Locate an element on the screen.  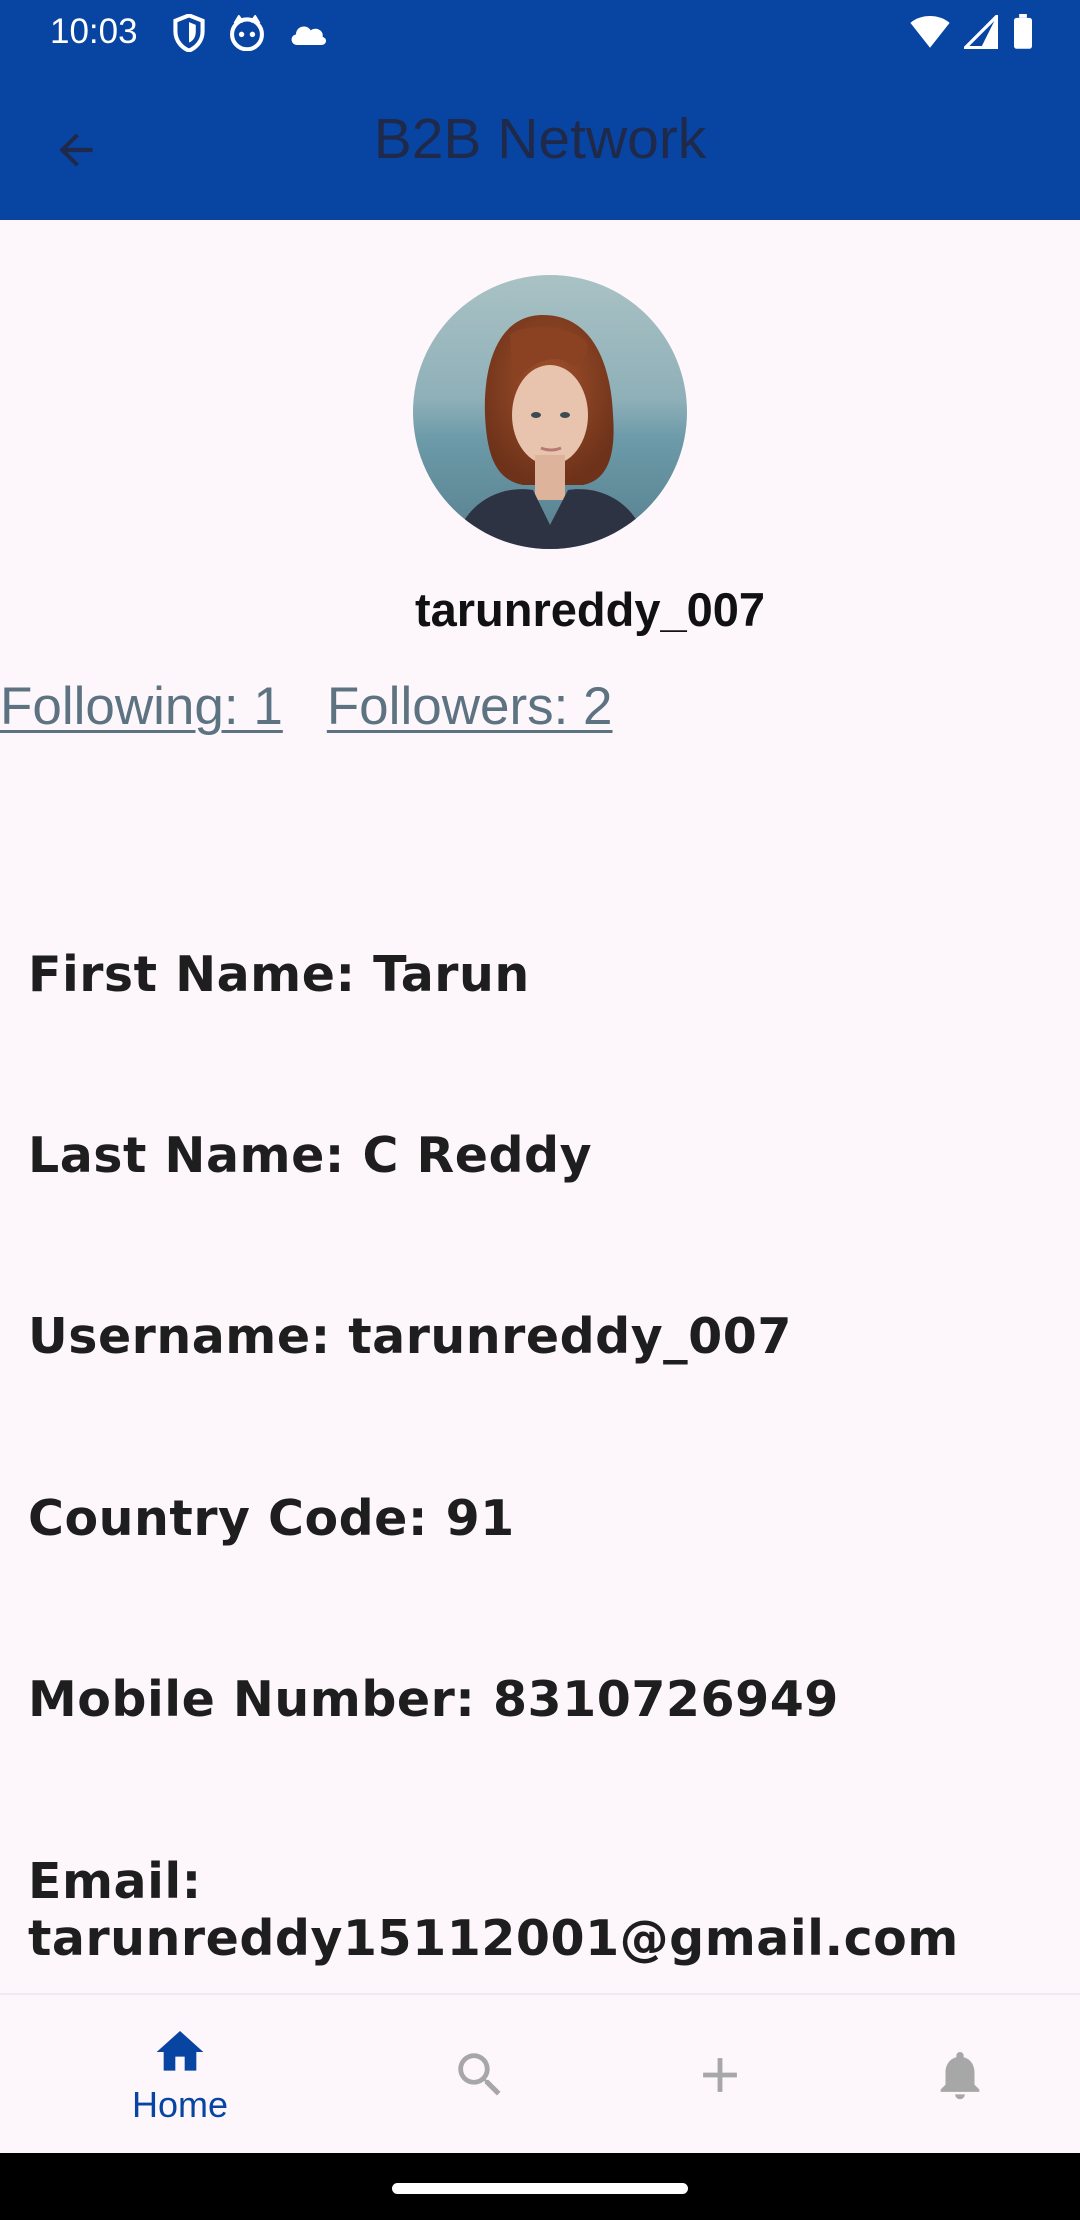
cat-face-icon is located at coordinates (247, 33).